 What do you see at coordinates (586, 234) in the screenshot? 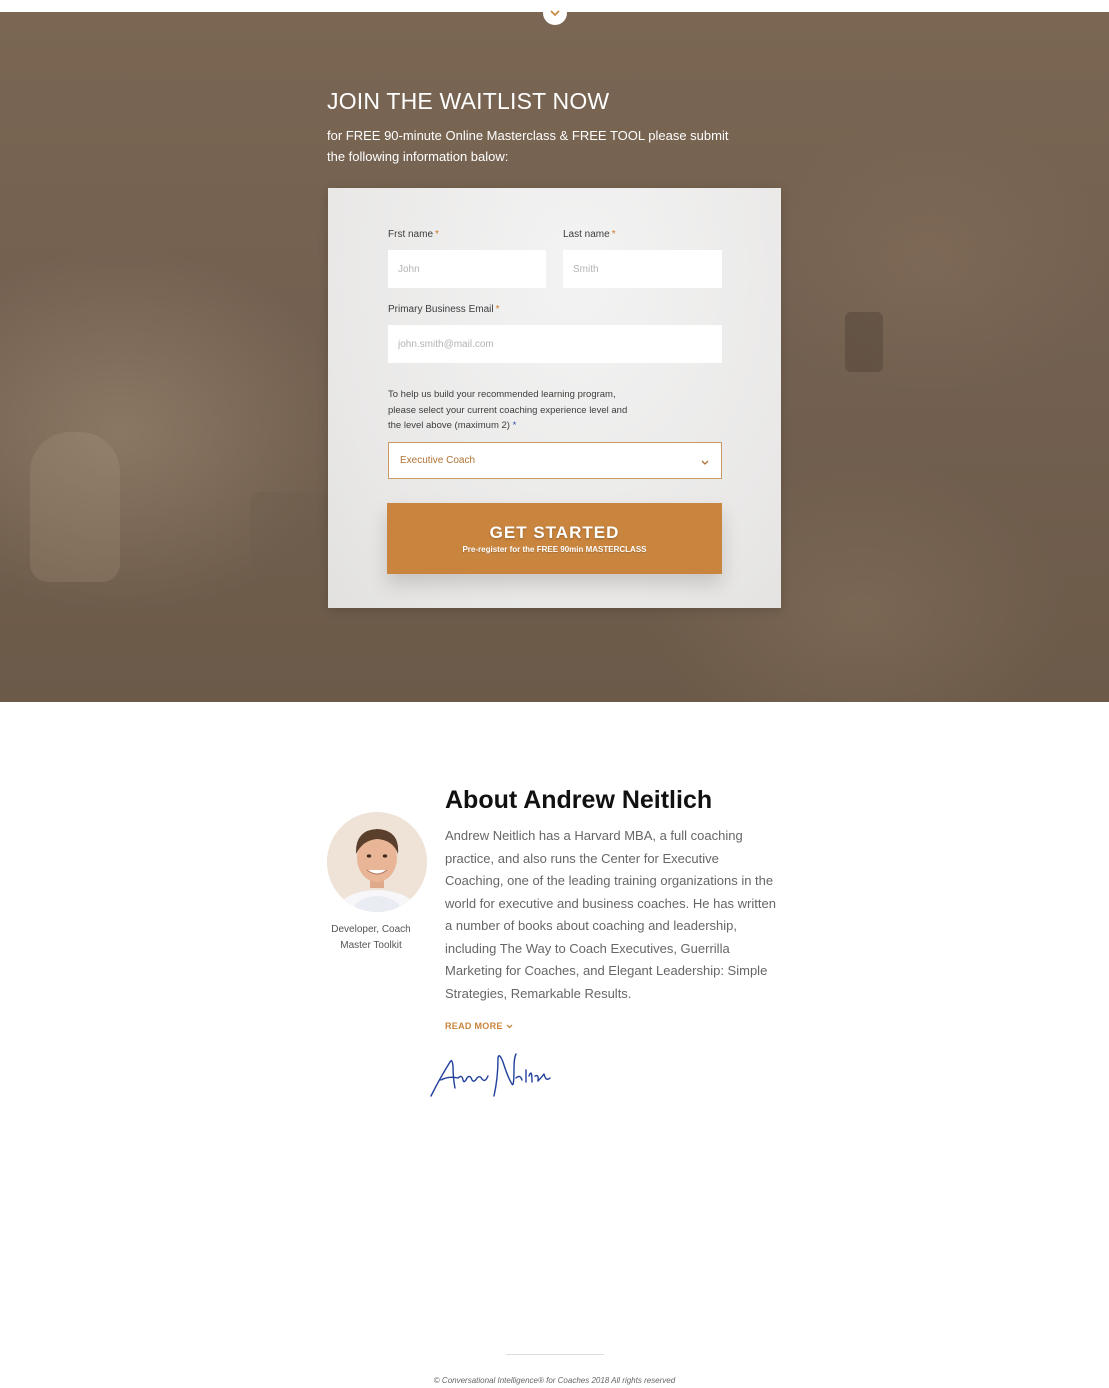
I see `last-name-label-text: Last name` at bounding box center [586, 234].